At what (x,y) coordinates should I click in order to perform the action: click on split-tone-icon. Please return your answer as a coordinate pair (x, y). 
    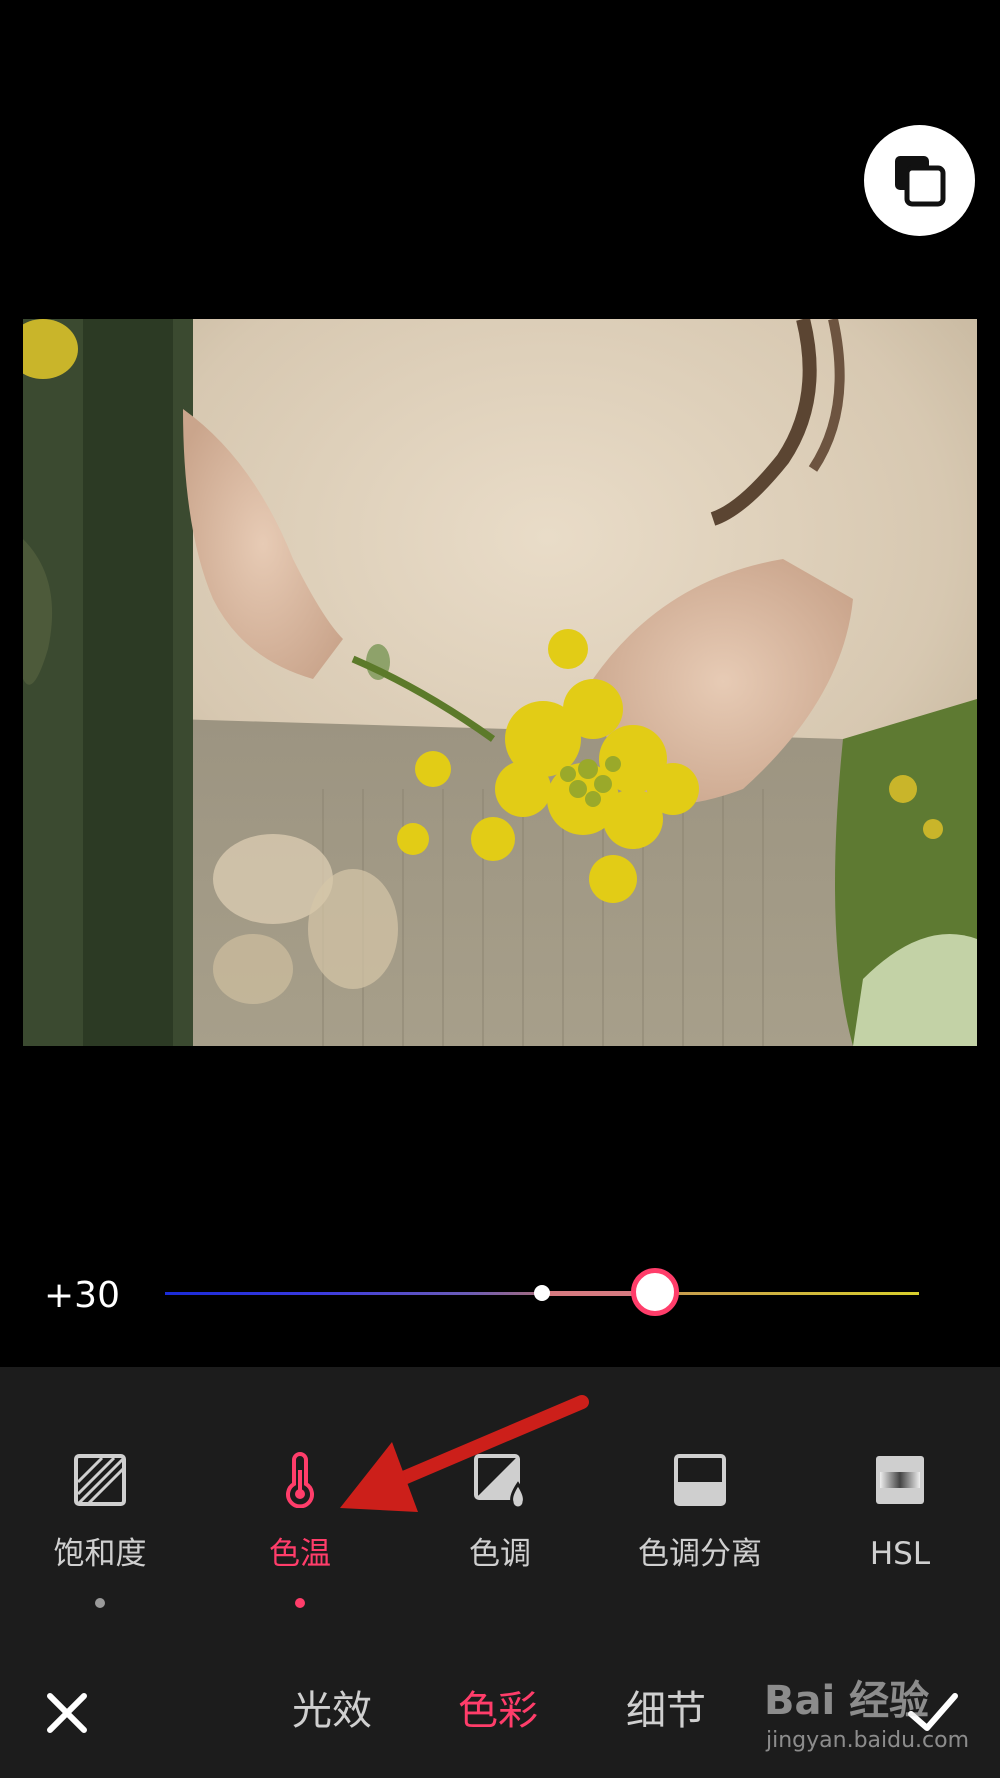
    Looking at the image, I should click on (700, 1480).